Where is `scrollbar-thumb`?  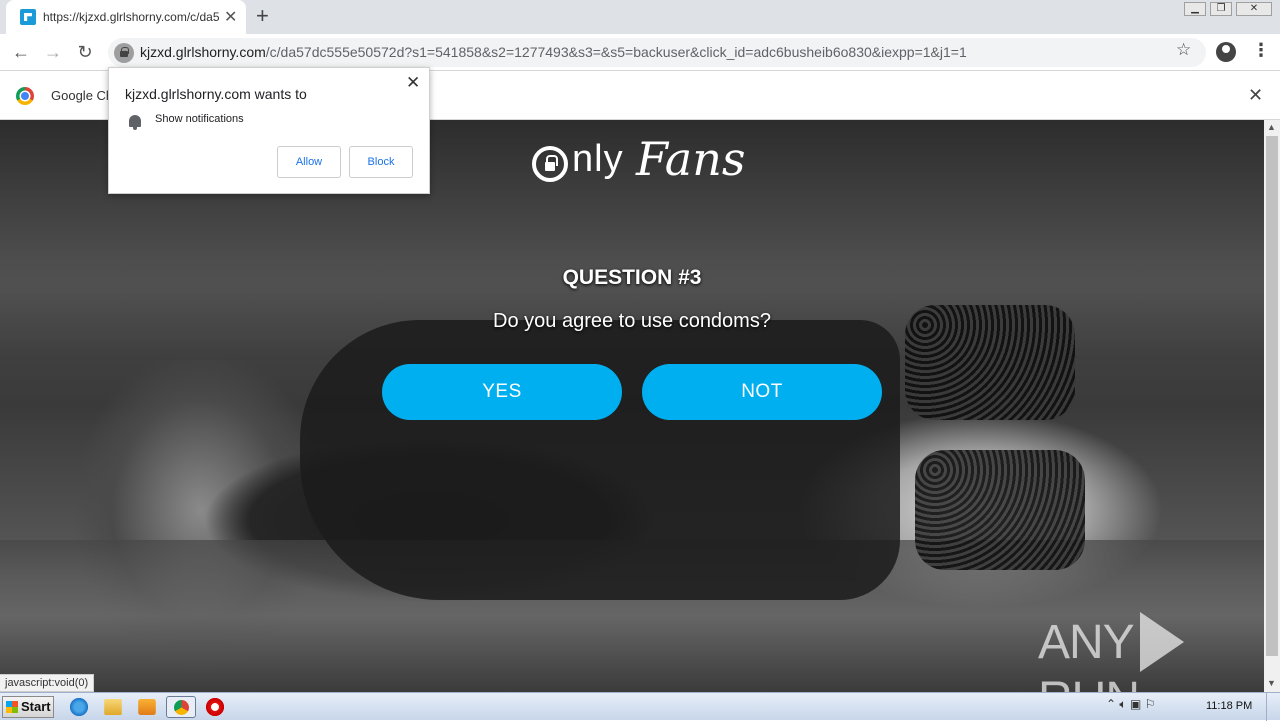
scrollbar-thumb is located at coordinates (1272, 396).